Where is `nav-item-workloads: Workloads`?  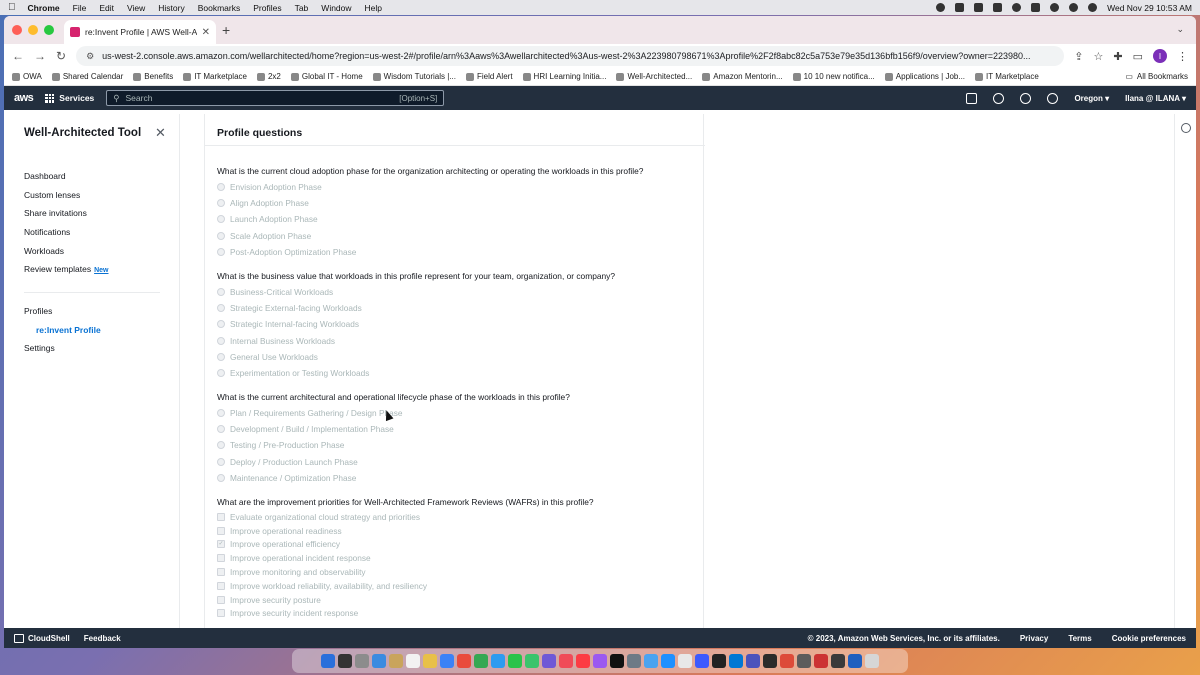
nav-item-workloads: Workloads is located at coordinates (66, 251).